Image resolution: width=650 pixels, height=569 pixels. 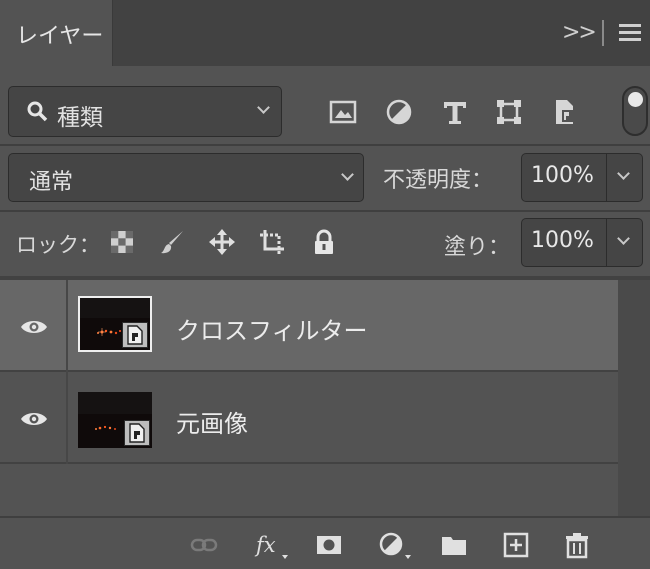 I want to click on fill-dropdown-button, so click(x=625, y=242).